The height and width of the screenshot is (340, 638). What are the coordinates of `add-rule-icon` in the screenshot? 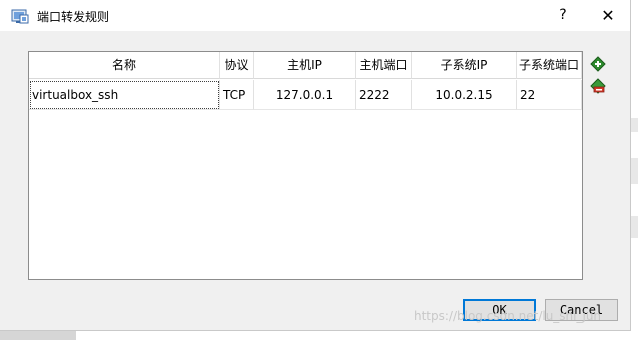 It's located at (598, 64).